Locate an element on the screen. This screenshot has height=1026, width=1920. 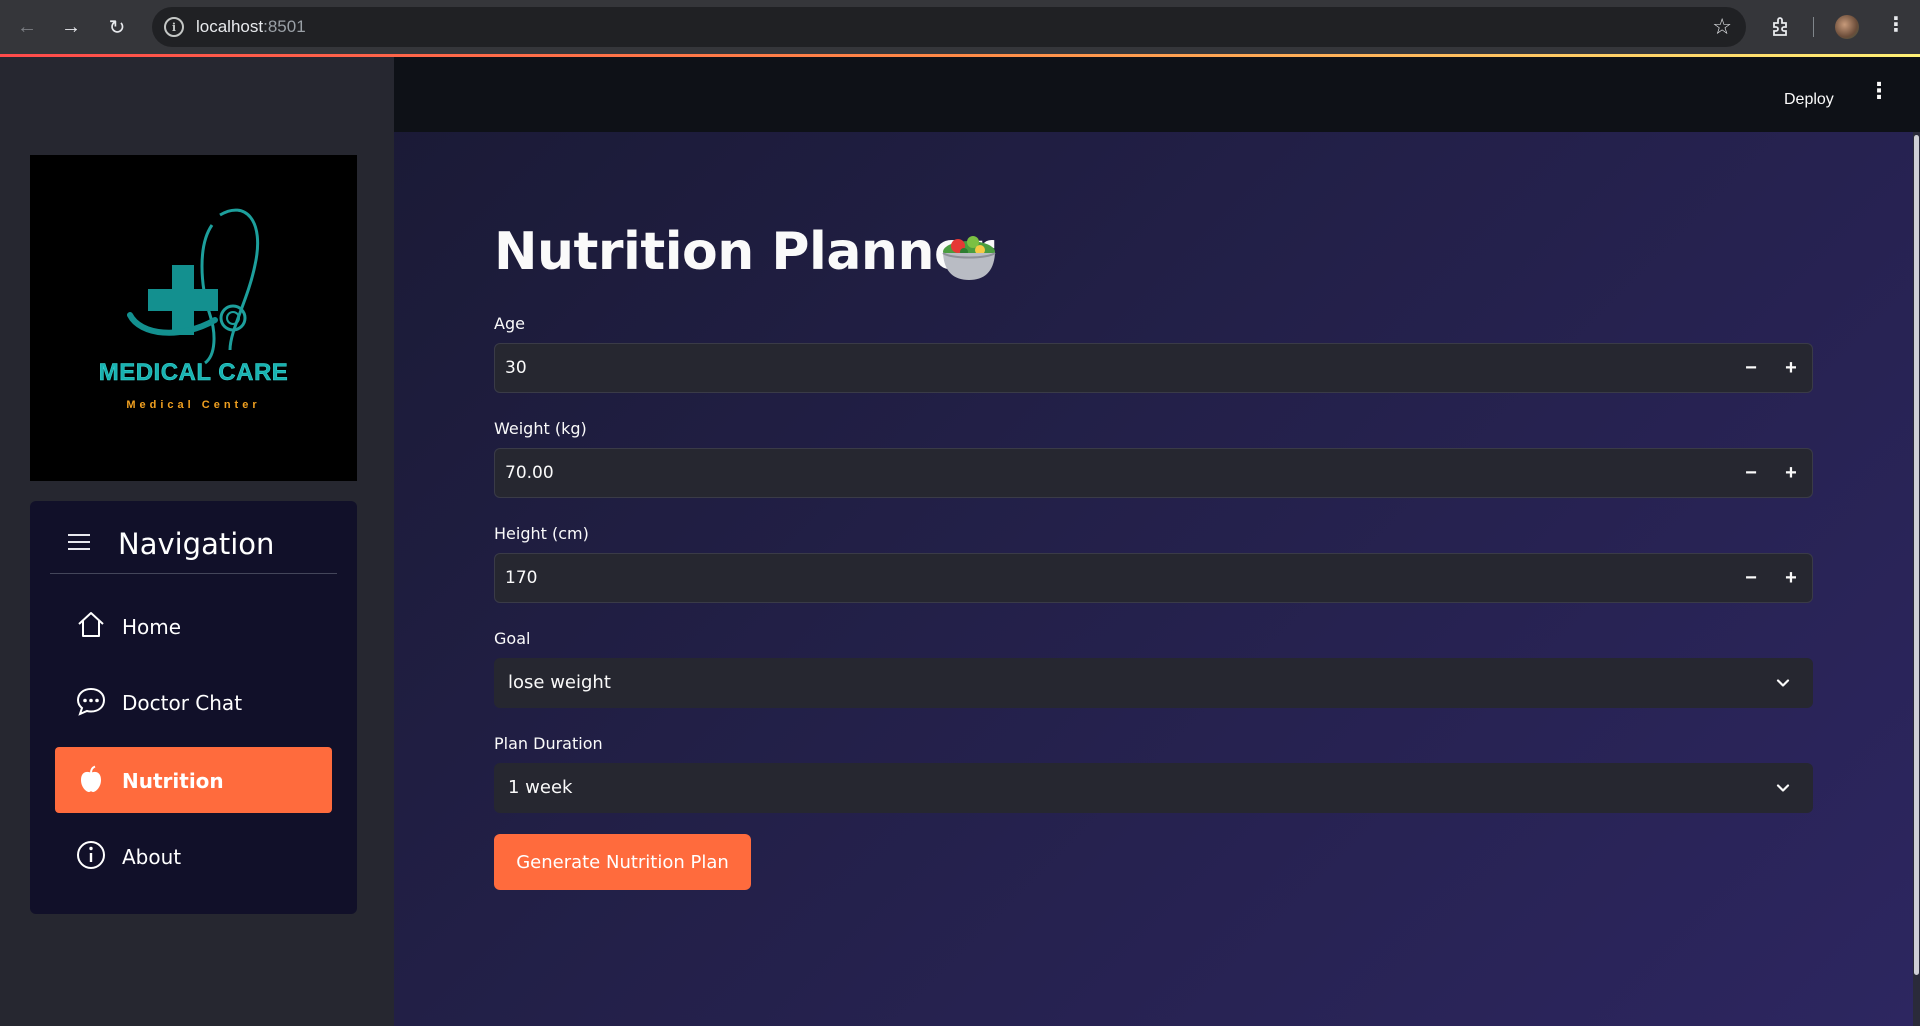
nav-item-nutrition: Nutrition is located at coordinates (193, 780).